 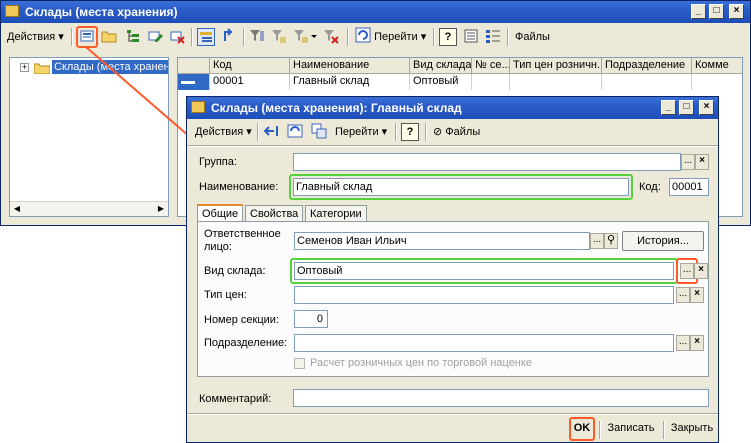 What do you see at coordinates (484, 343) in the screenshot?
I see `department-field` at bounding box center [484, 343].